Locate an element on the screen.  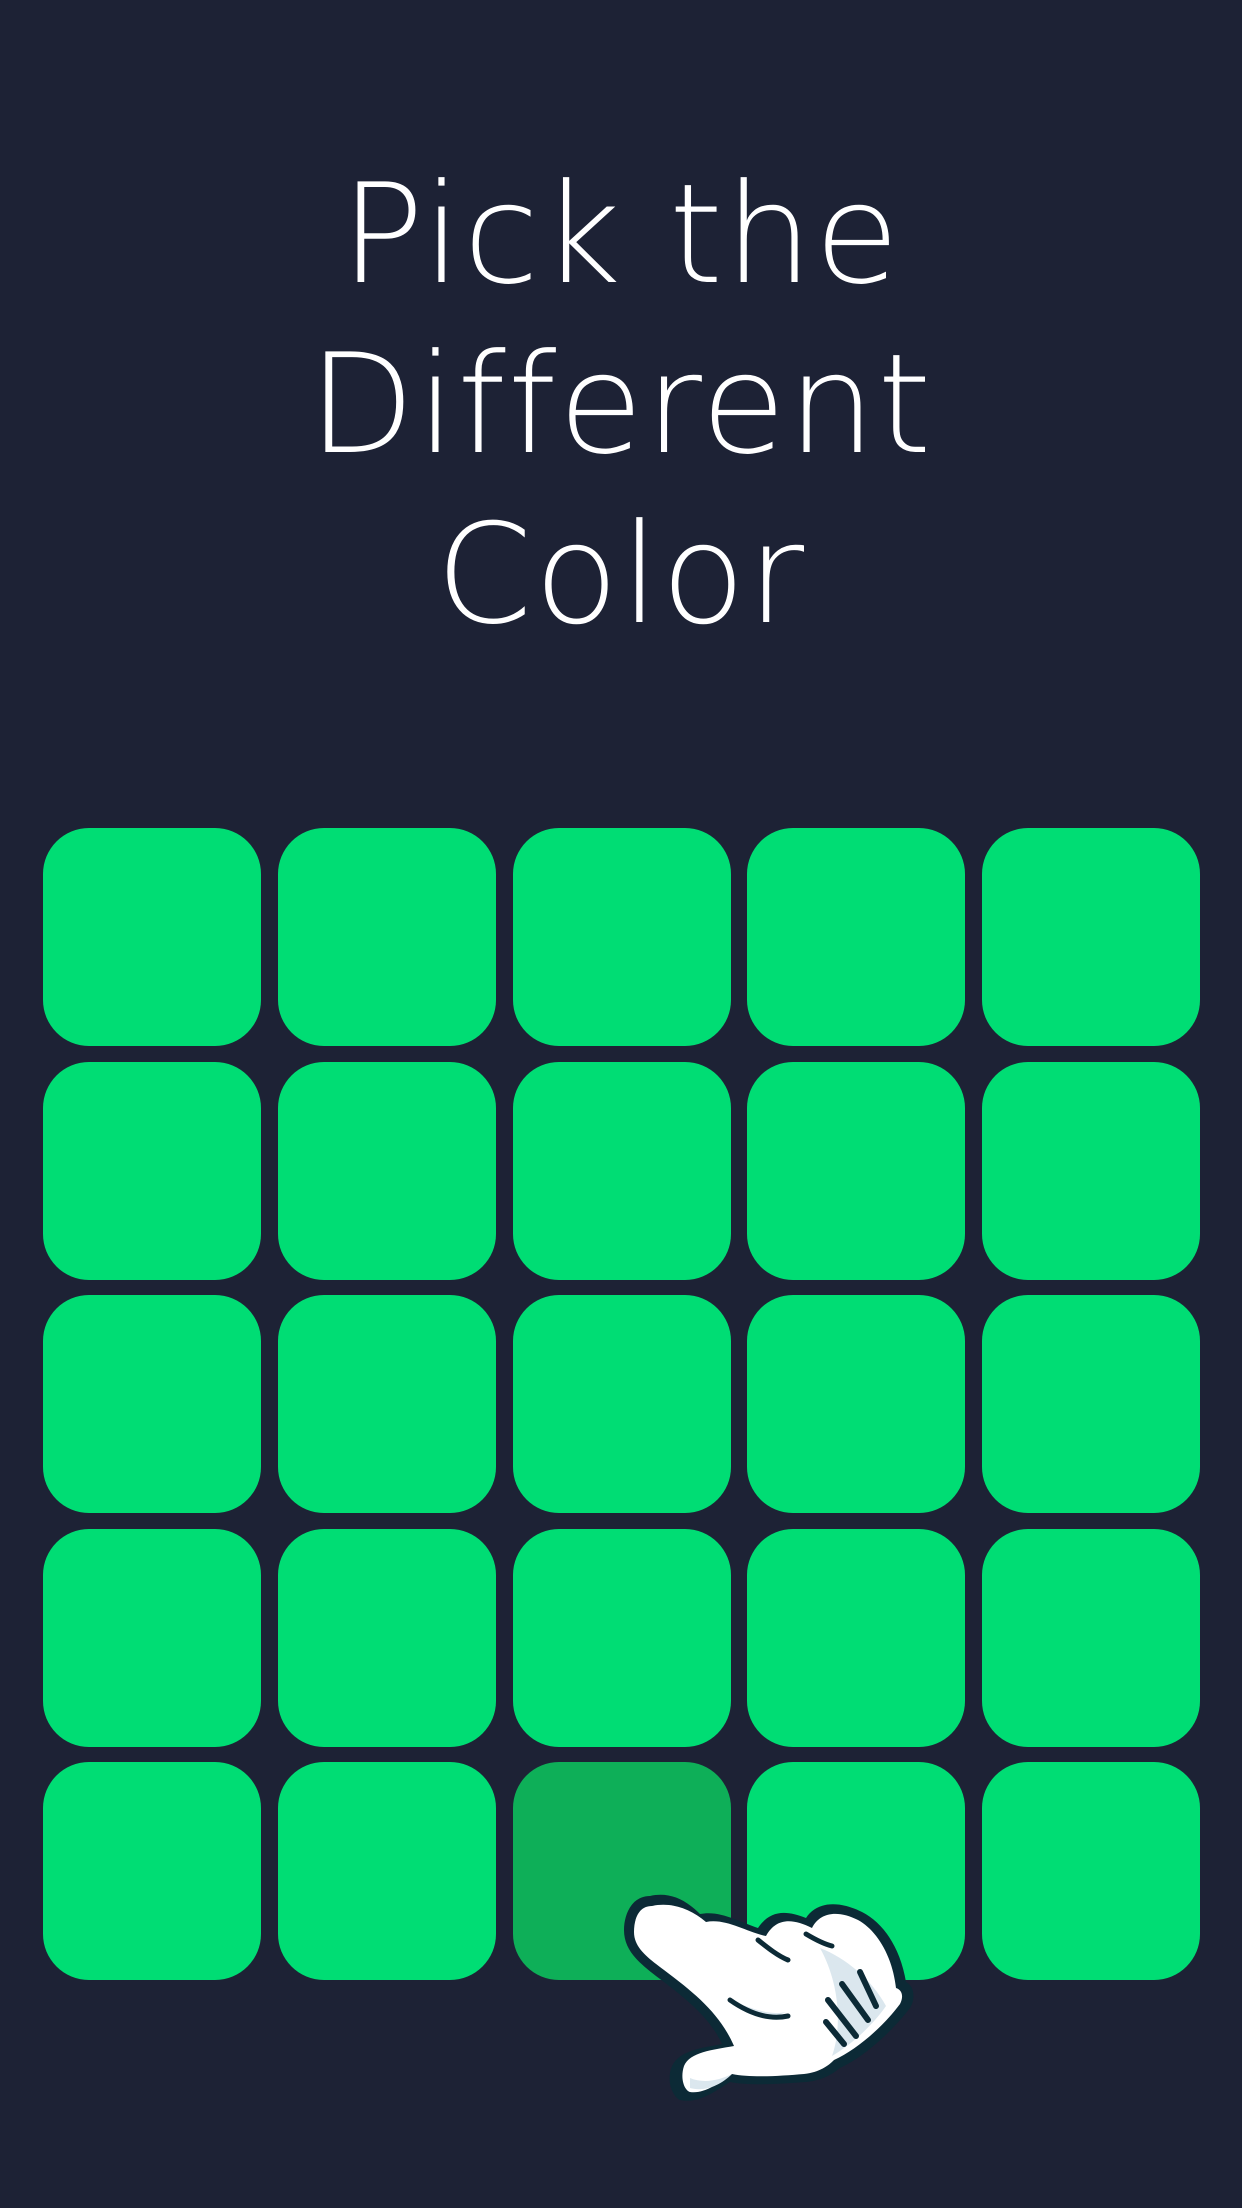
tile-r2-c5 is located at coordinates (1091, 1170).